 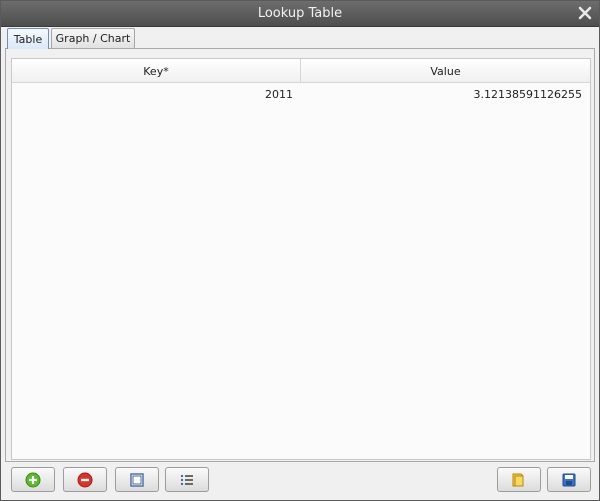 I want to click on tab-table-label: Table, so click(x=28, y=39).